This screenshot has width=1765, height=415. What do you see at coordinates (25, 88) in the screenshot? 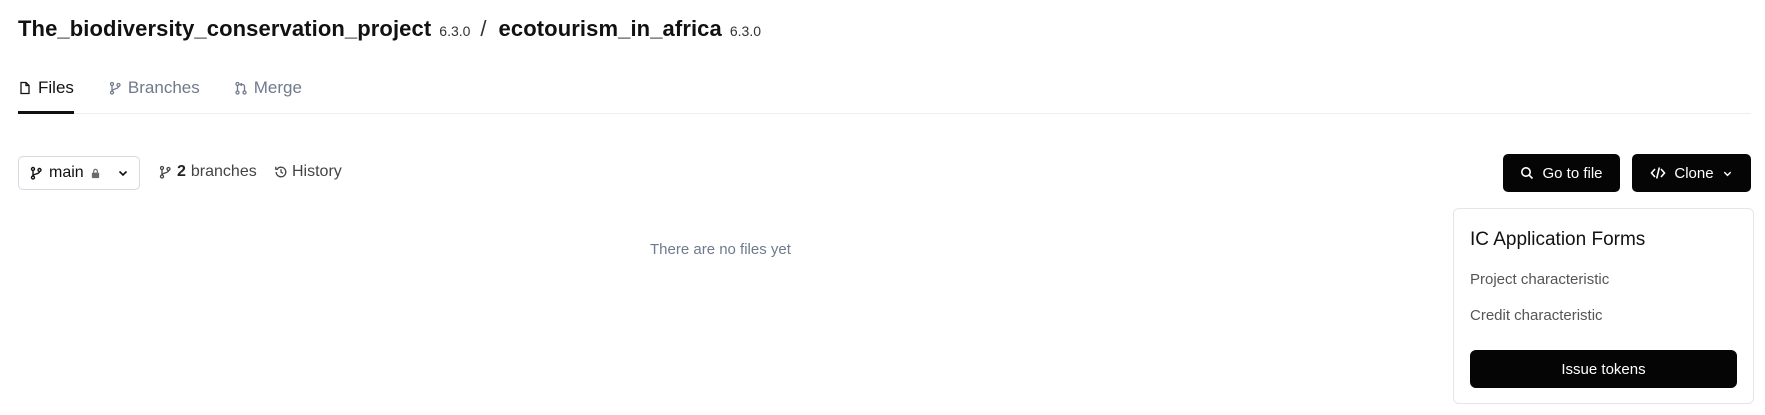
I see `file-icon` at bounding box center [25, 88].